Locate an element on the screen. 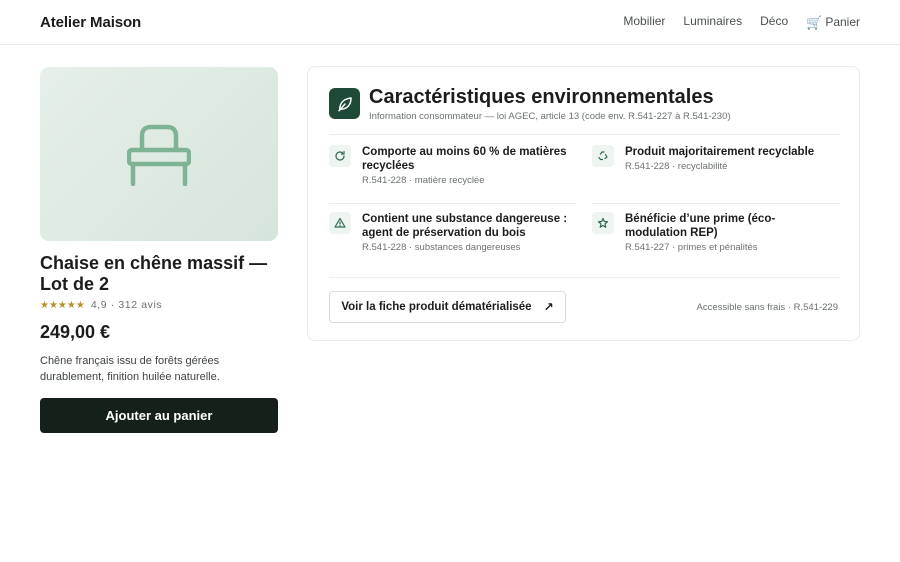 The width and height of the screenshot is (900, 562). digital-sheet-button: Voir la fiche produit dématérialisée ↗ is located at coordinates (447, 307).